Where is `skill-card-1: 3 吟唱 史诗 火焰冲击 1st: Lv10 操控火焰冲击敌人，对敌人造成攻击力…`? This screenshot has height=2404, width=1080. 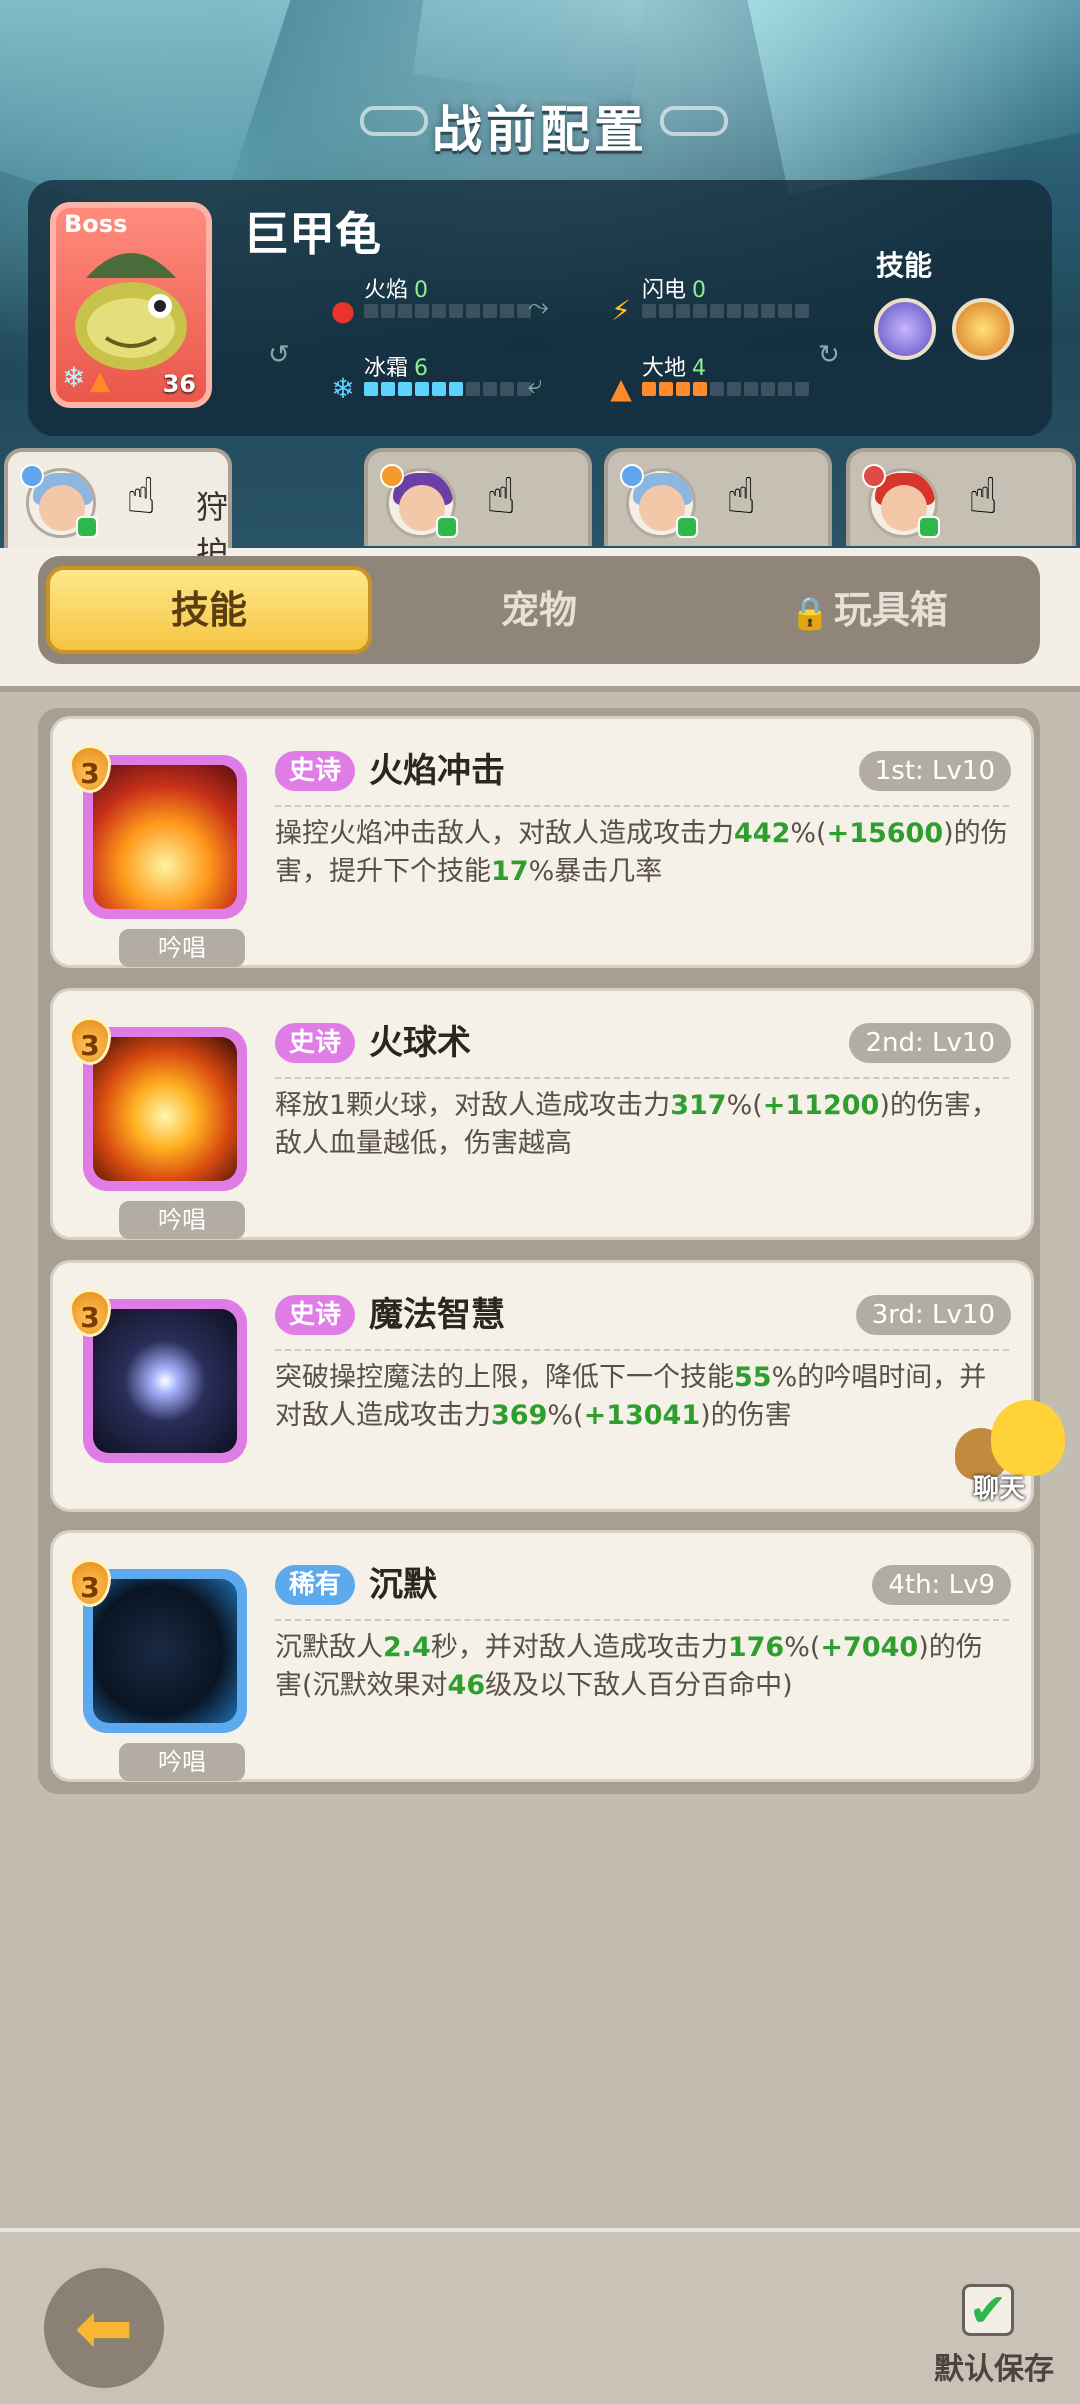
skill-card-1: 3 吟唱 史诗 火焰冲击 1st: Lv10 操控火焰冲击敌人，对敌人造成攻击力… is located at coordinates (542, 842).